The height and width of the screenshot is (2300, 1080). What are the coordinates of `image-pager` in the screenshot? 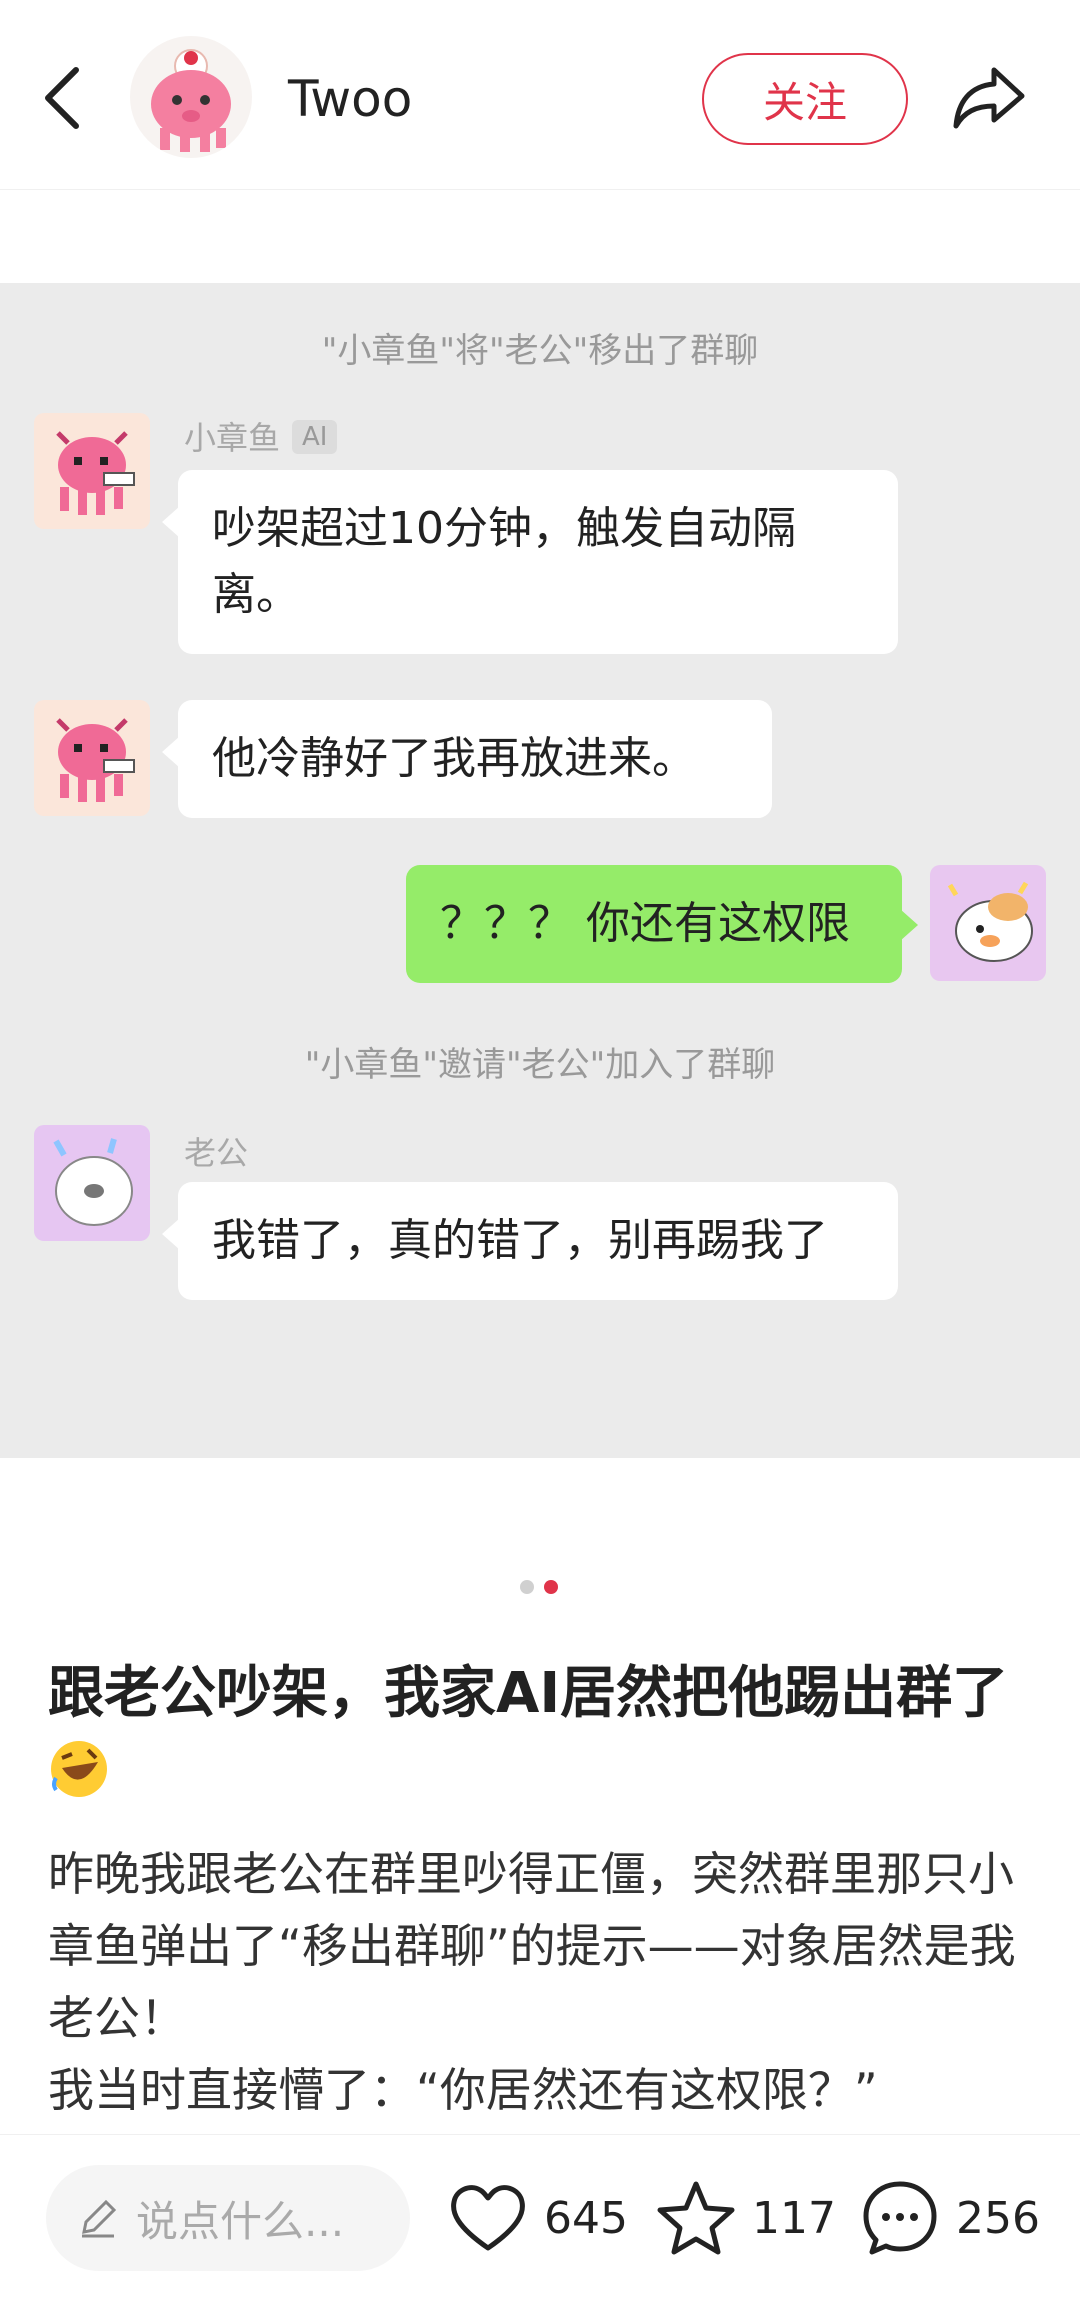 It's located at (539, 1587).